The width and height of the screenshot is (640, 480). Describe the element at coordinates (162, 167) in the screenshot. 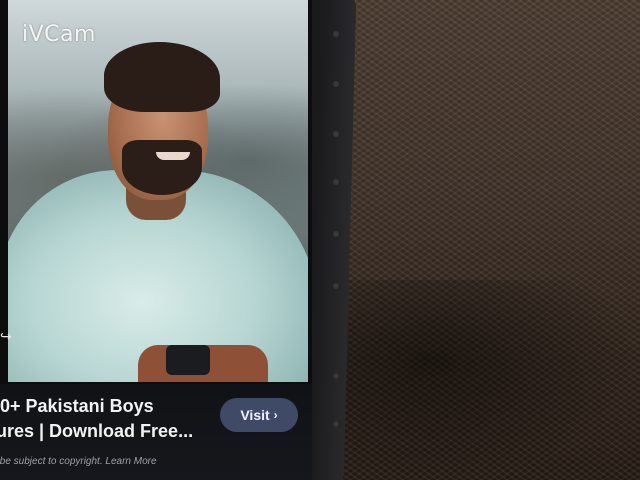

I see `beard` at that location.